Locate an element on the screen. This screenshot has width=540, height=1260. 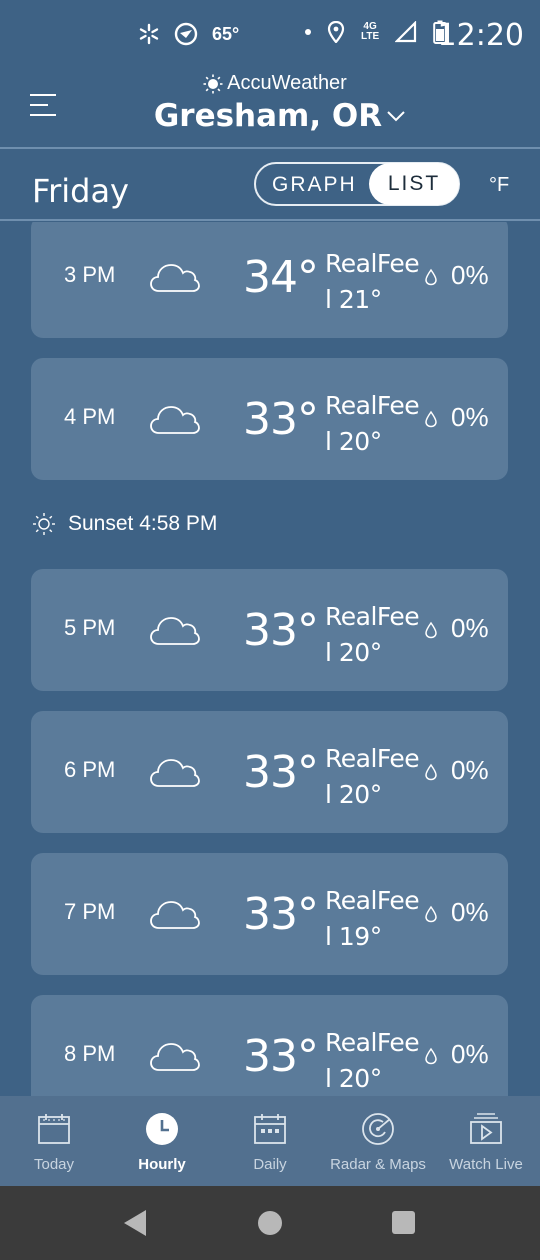
nav-daily: Daily is located at coordinates (270, 1141).